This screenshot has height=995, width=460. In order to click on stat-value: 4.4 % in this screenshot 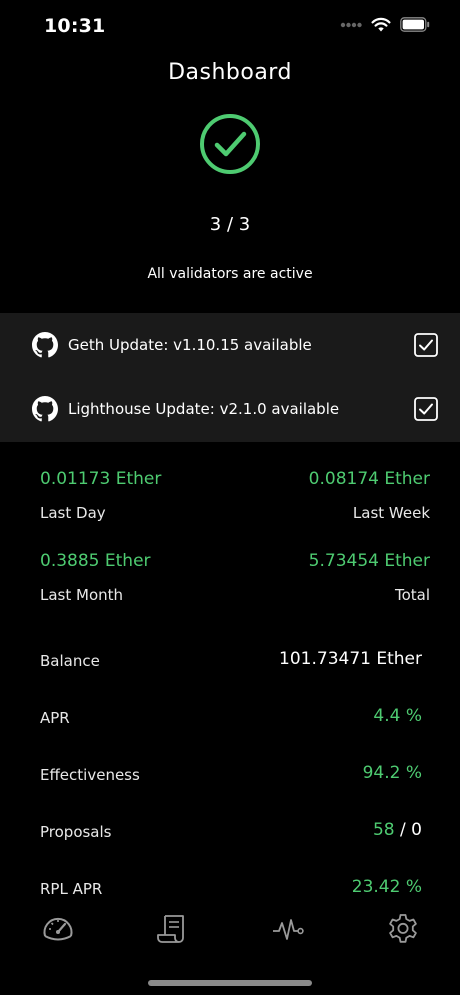, I will do `click(397, 716)`.